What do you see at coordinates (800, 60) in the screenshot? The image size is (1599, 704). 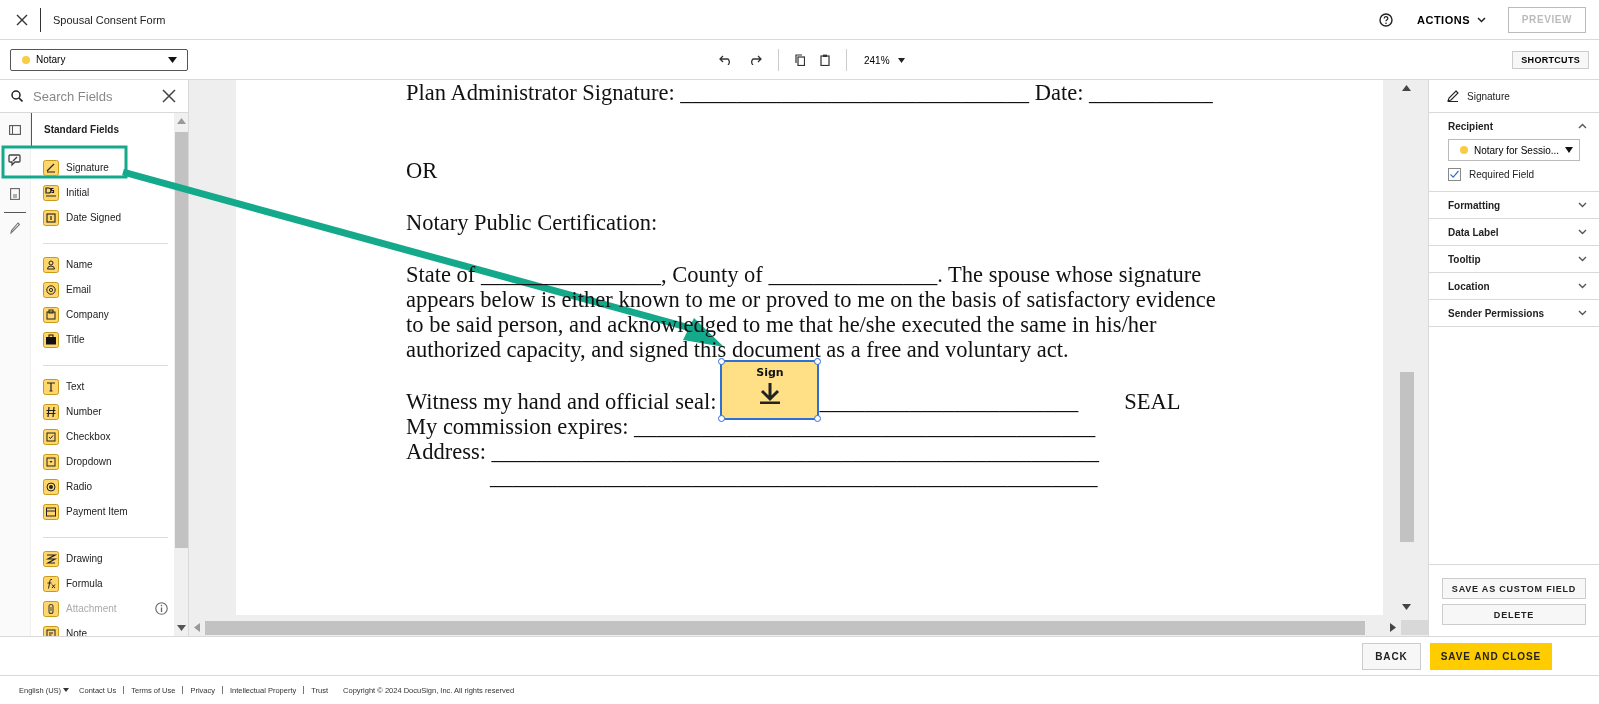 I see `copy-icon` at bounding box center [800, 60].